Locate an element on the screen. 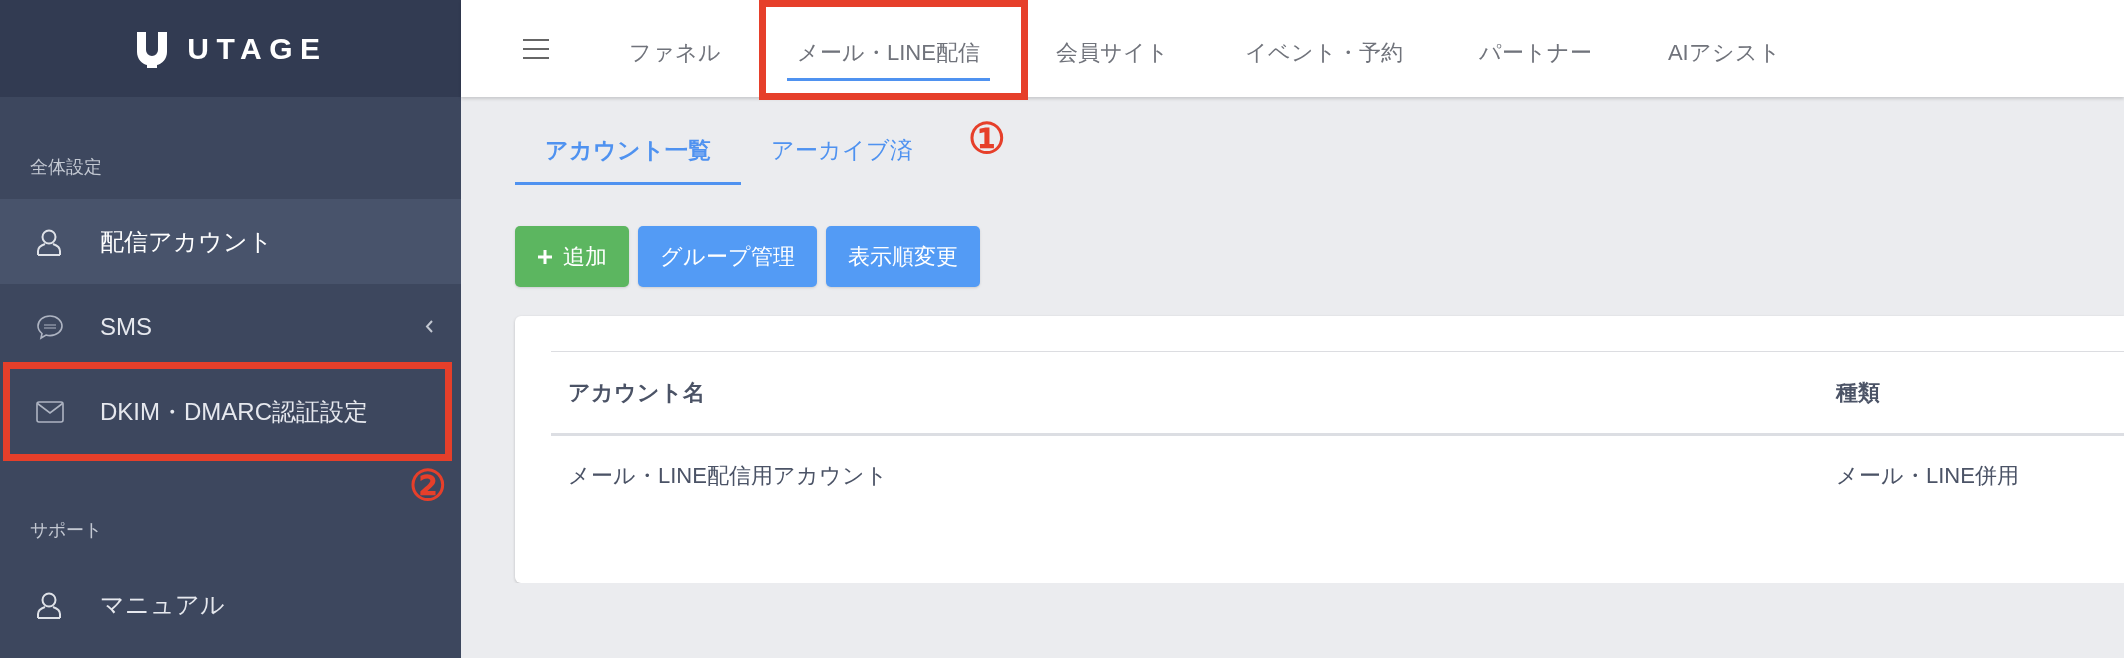  column-header: アカウント名 is located at coordinates (1185, 393).